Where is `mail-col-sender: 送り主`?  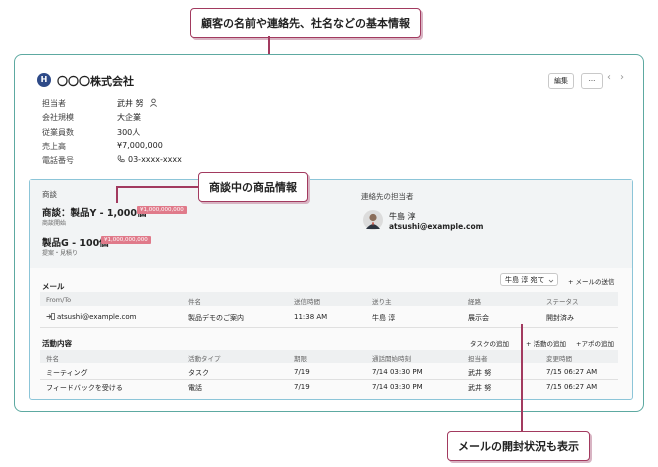
mail-col-sender: 送り主 is located at coordinates (382, 302).